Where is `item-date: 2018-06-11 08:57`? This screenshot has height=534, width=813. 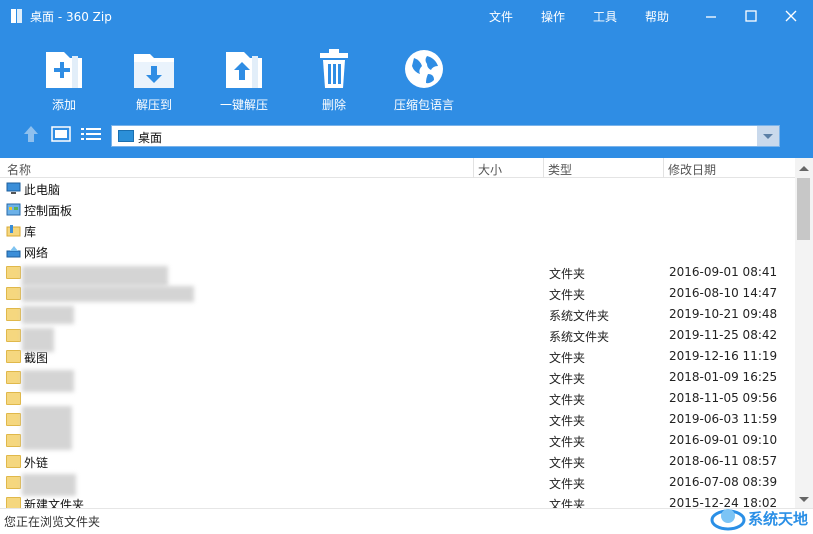
item-date: 2018-06-11 08:57 is located at coordinates (723, 461).